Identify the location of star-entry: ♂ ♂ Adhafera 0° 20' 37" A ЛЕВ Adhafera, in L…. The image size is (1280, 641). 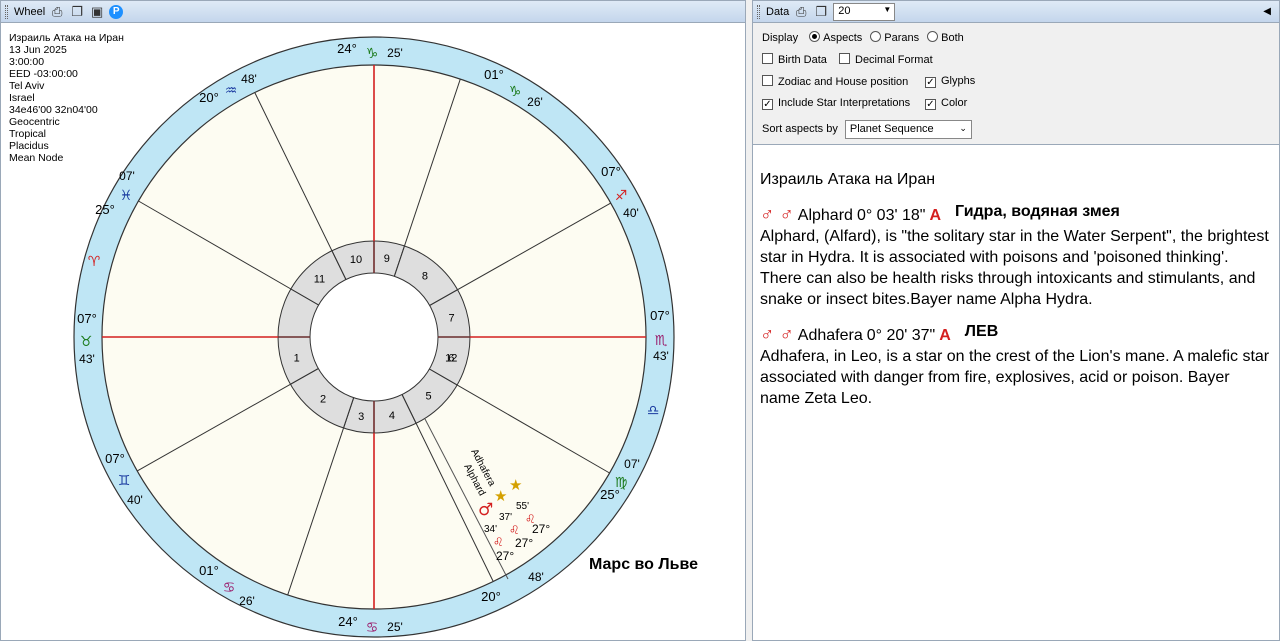
(1015, 366).